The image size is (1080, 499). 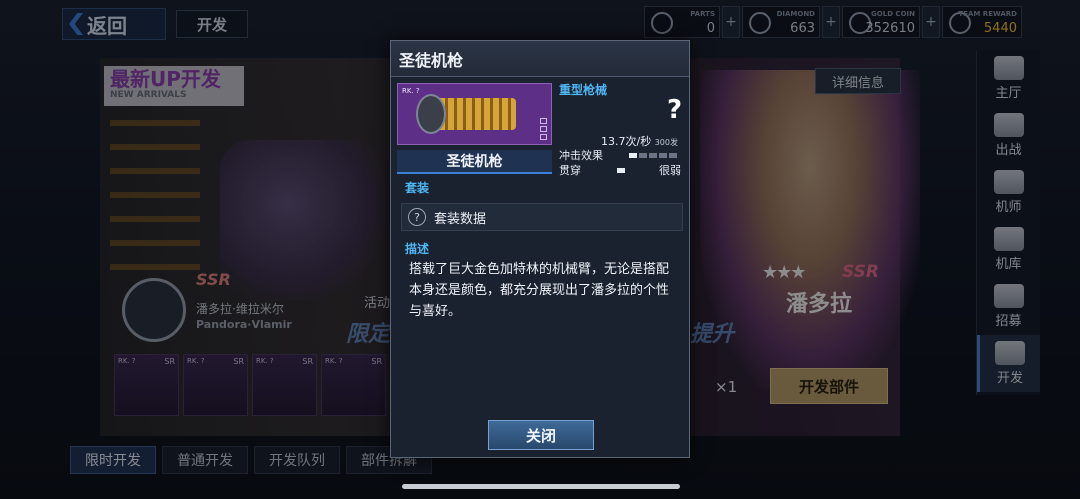 I want to click on fire-rate-value: 13.7次/秒, so click(x=626, y=141).